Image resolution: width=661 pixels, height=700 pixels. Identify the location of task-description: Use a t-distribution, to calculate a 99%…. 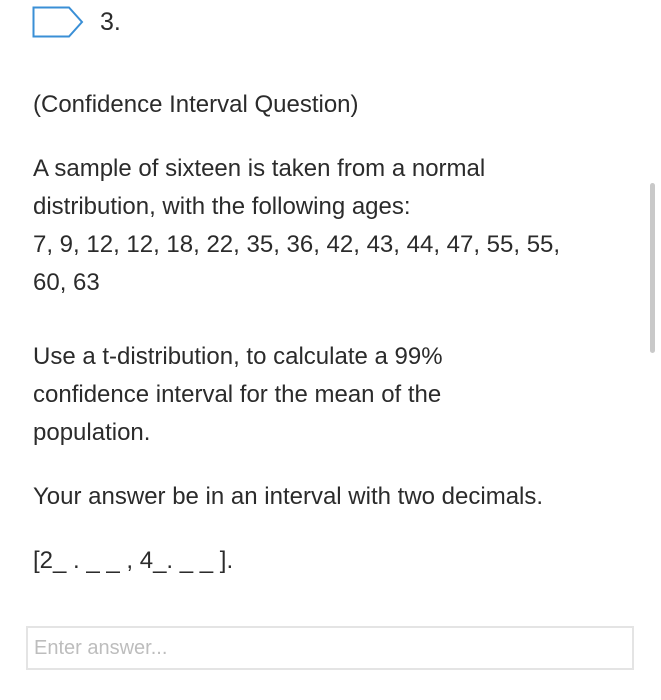
(333, 395).